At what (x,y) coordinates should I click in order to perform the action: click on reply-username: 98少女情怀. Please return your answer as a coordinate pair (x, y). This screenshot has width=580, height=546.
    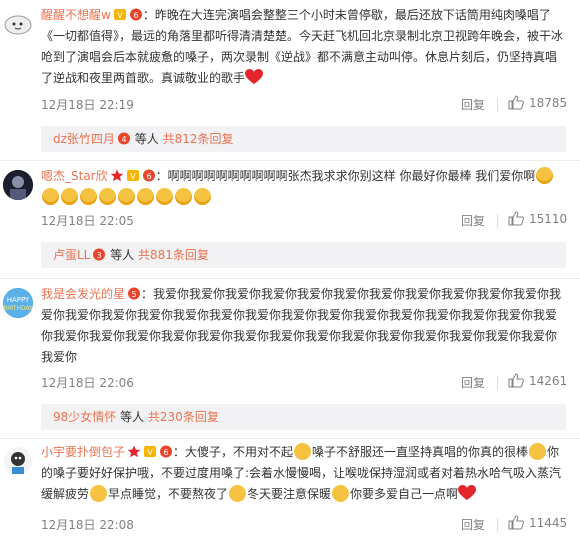
    Looking at the image, I should click on (84, 417).